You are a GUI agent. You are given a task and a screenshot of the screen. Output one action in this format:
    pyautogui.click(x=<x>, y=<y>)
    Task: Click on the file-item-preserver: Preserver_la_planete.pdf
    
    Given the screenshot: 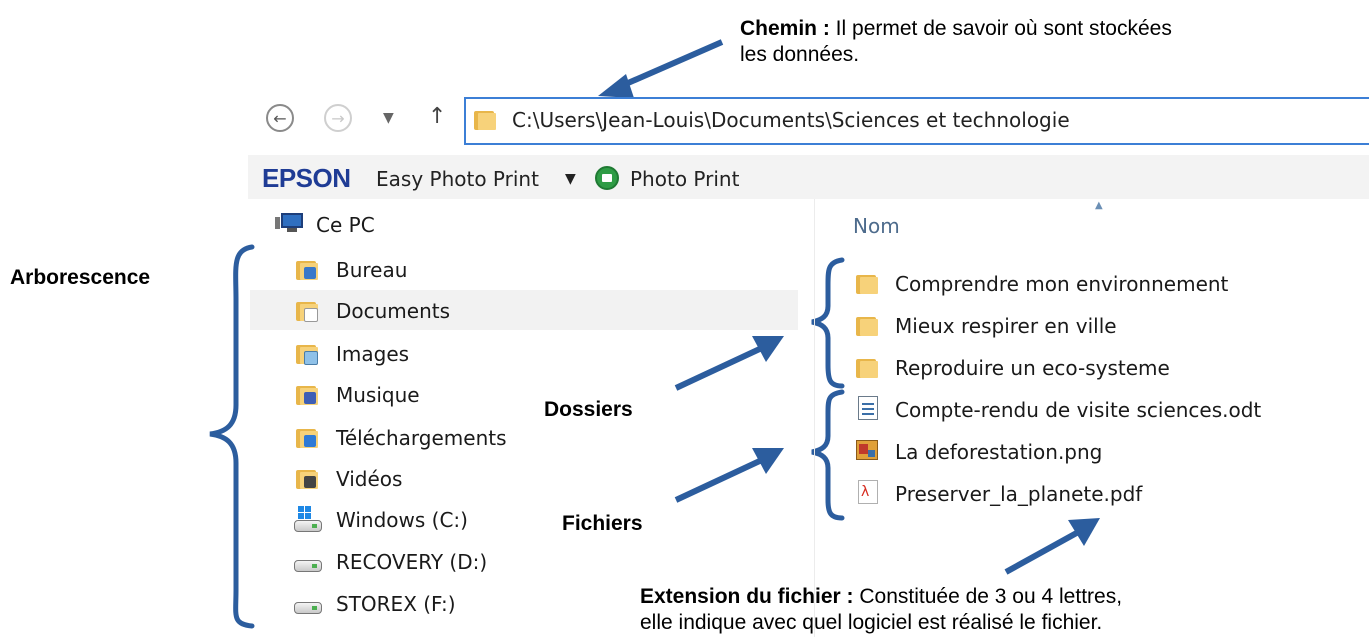 What is the action you would take?
    pyautogui.click(x=1018, y=494)
    